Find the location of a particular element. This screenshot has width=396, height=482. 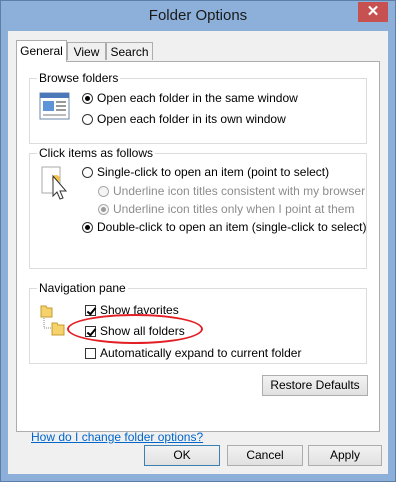

window-title: Folder Options is located at coordinates (198, 15).